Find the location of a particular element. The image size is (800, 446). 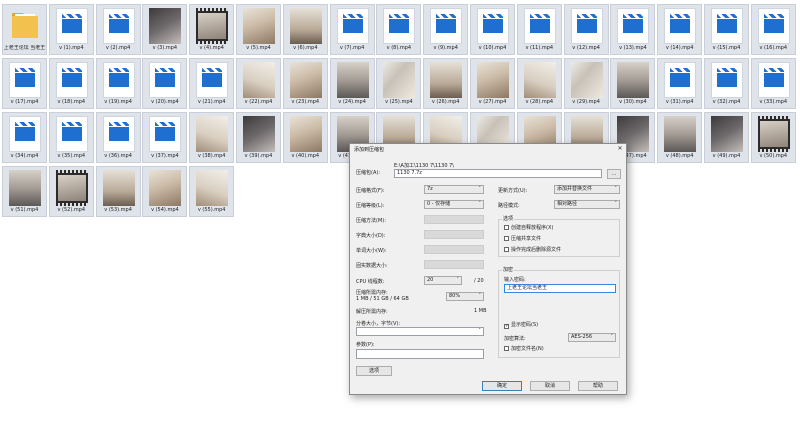

sfx-checkbox: 创建自释放程序(X) is located at coordinates (528, 228).